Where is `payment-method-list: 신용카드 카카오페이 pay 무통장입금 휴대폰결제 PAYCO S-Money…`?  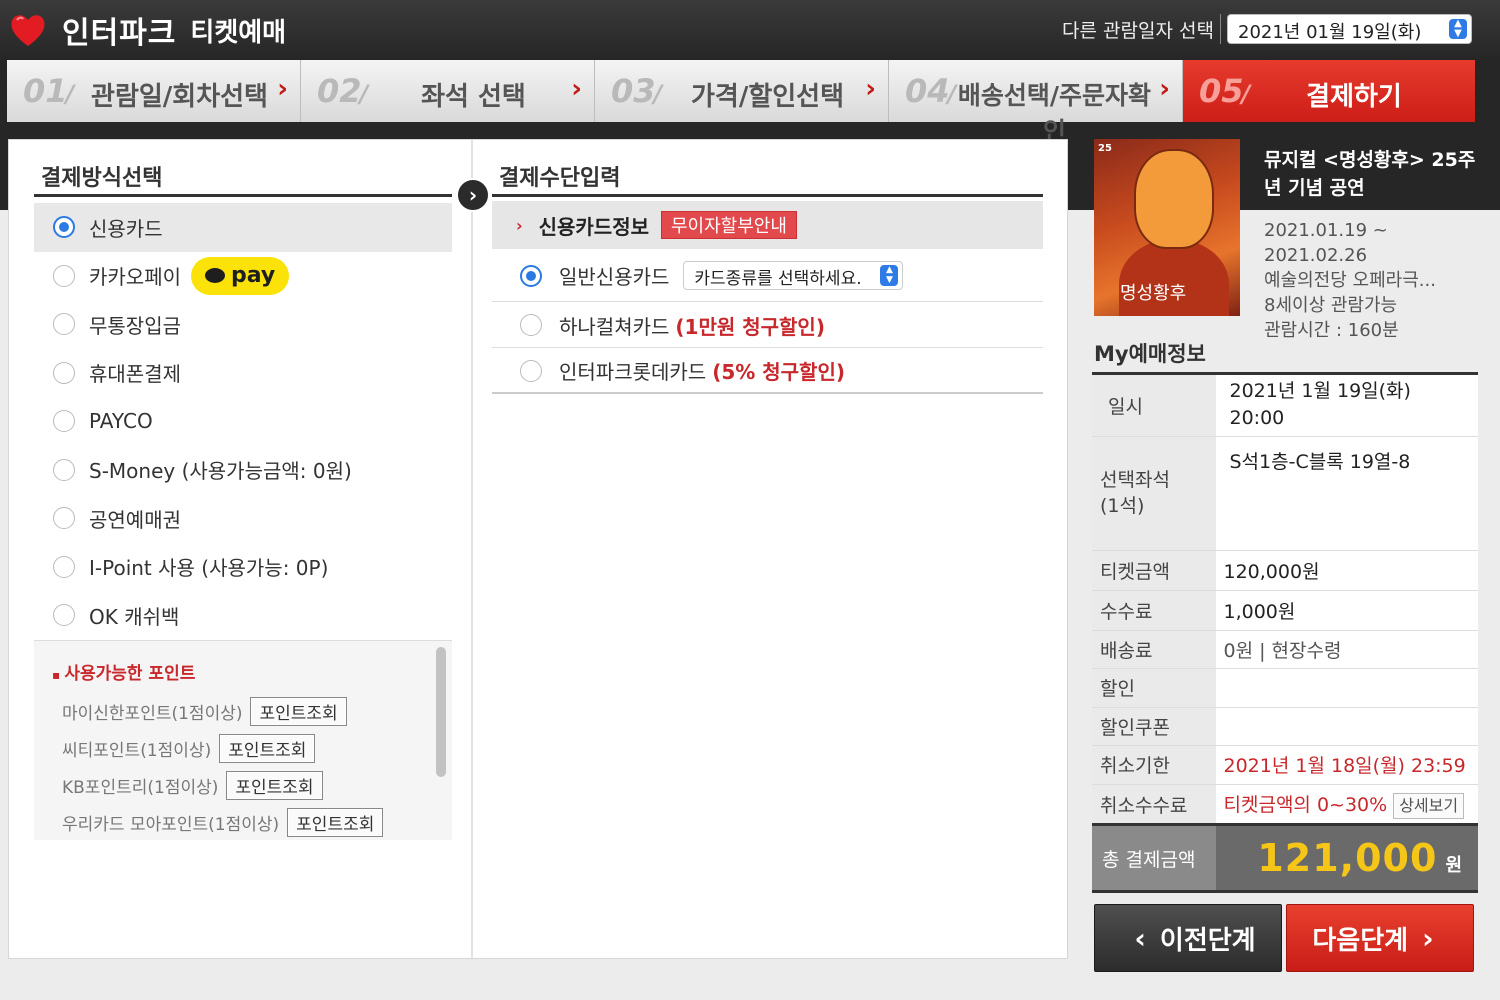
payment-method-list: 신용카드 카카오페이 pay 무통장입금 휴대폰결제 PAYCO S-Money… is located at coordinates (243, 421).